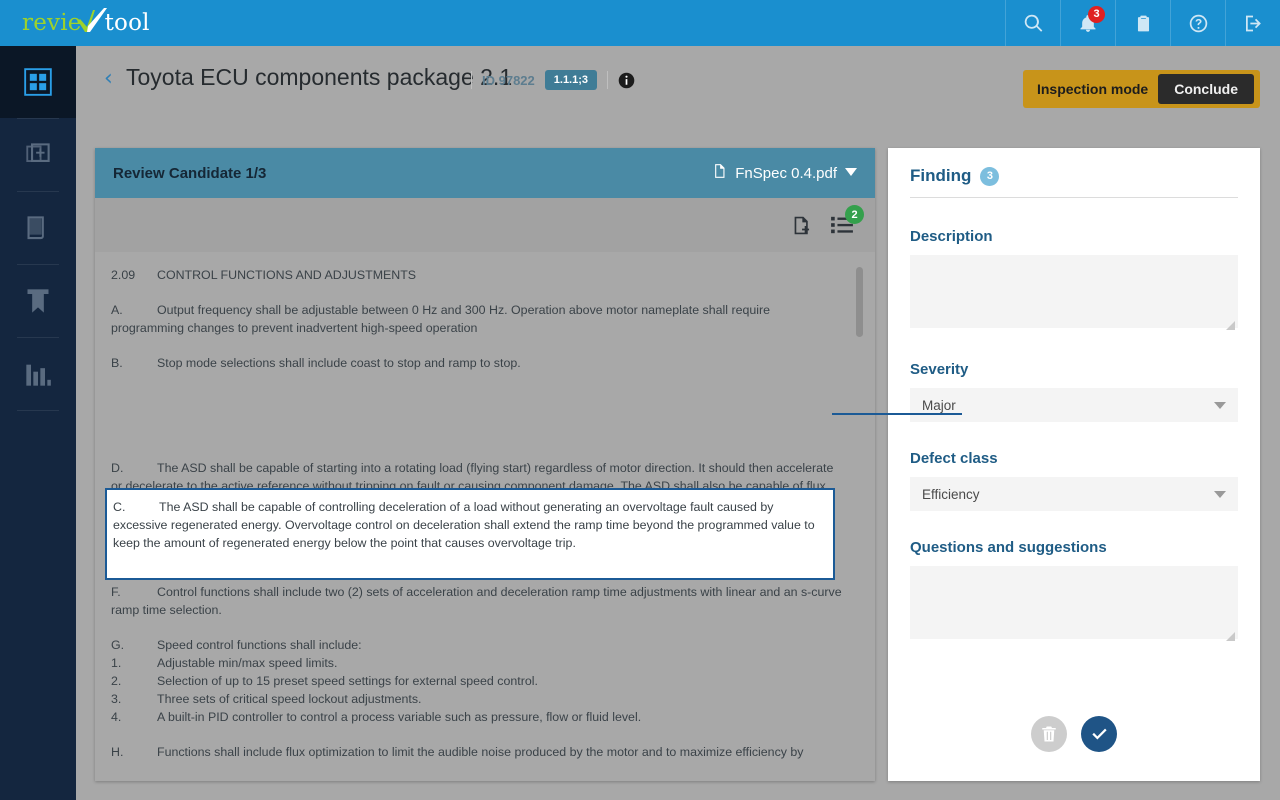  I want to click on finding-count-badge: 3, so click(990, 176).